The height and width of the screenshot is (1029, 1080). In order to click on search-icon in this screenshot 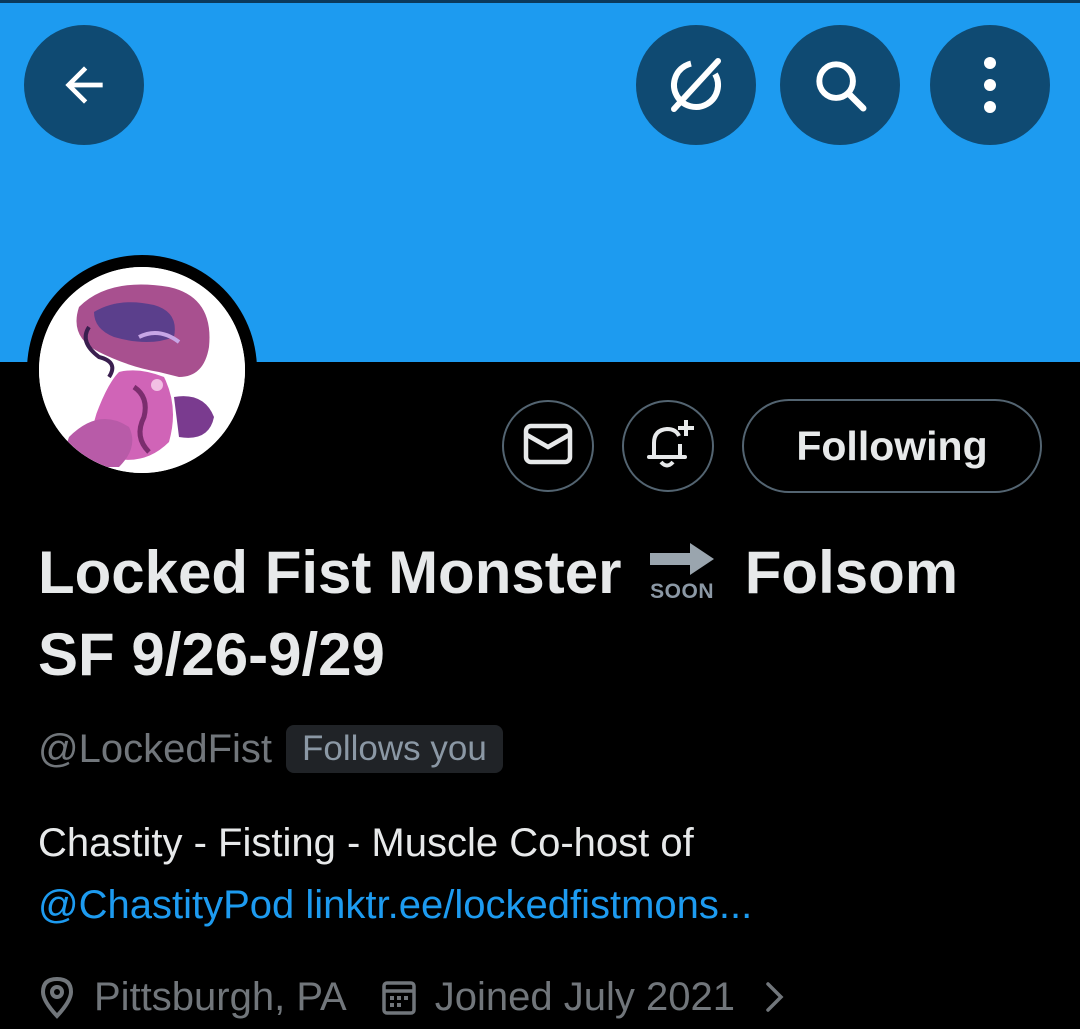, I will do `click(840, 85)`.